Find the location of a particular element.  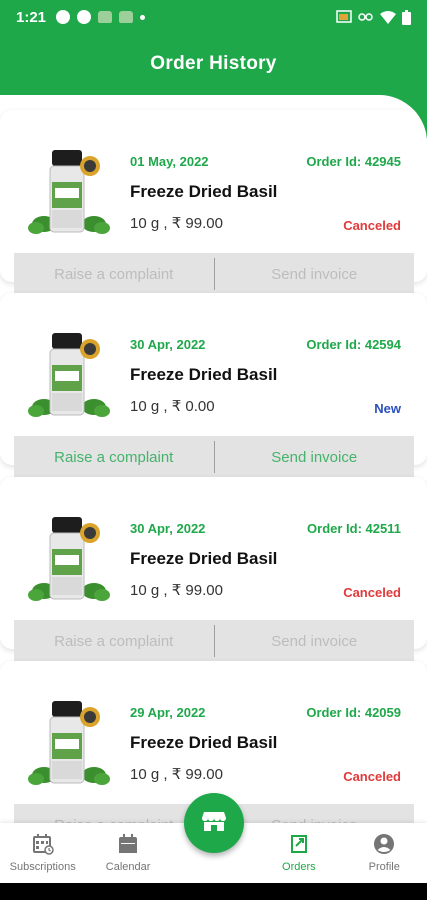

nav-item-profile: Profile is located at coordinates (384, 853).